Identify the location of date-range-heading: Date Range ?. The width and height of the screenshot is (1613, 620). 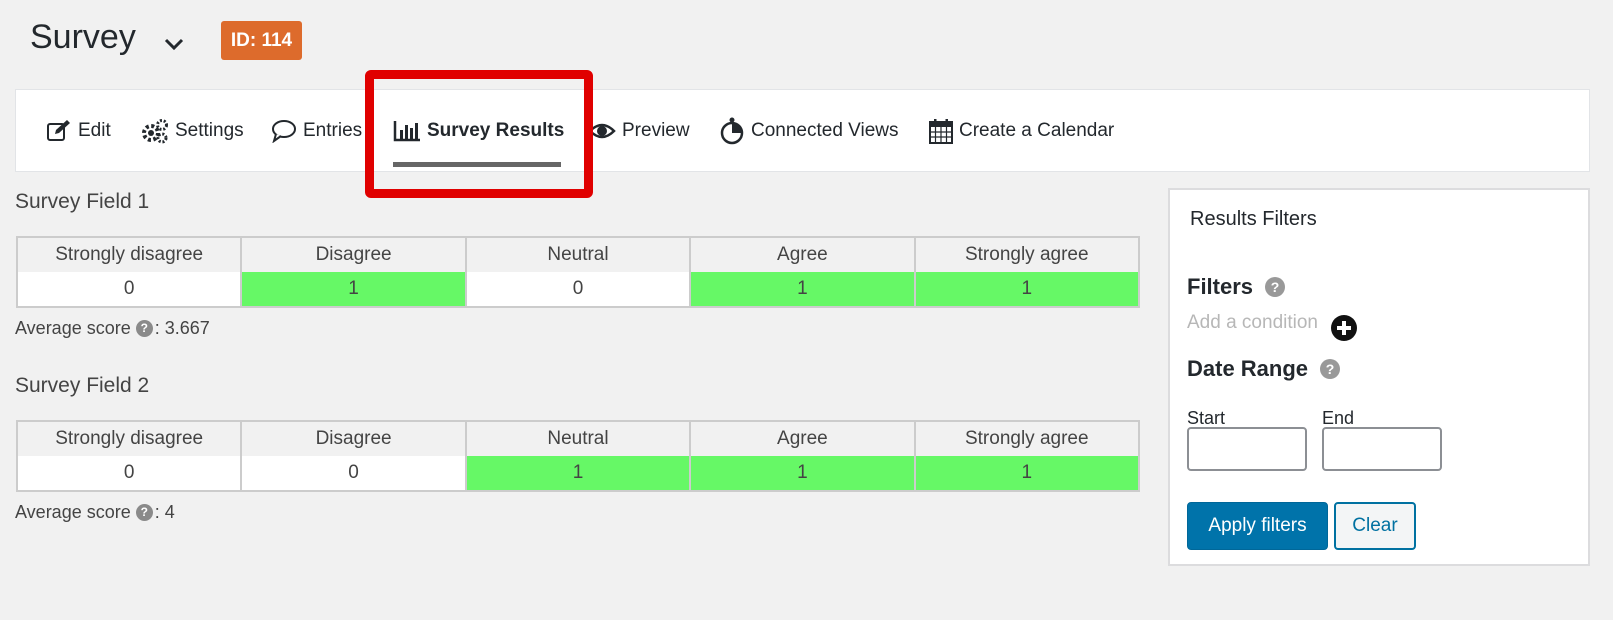
(1264, 369).